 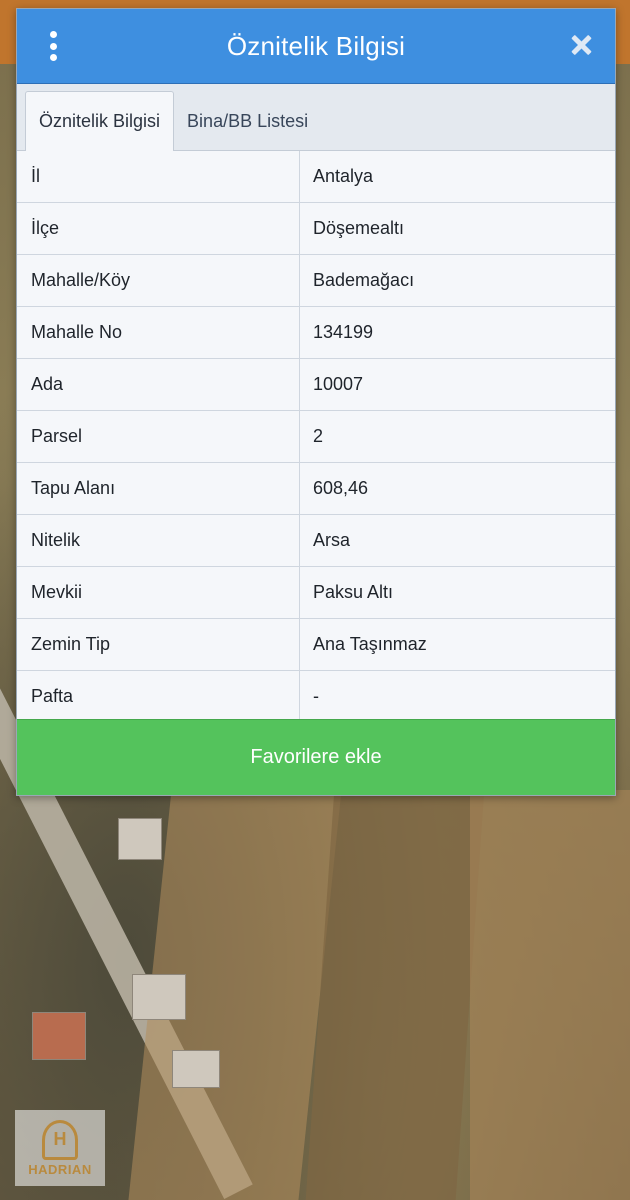 I want to click on row-key: Mahalle/Köy, so click(x=158, y=280).